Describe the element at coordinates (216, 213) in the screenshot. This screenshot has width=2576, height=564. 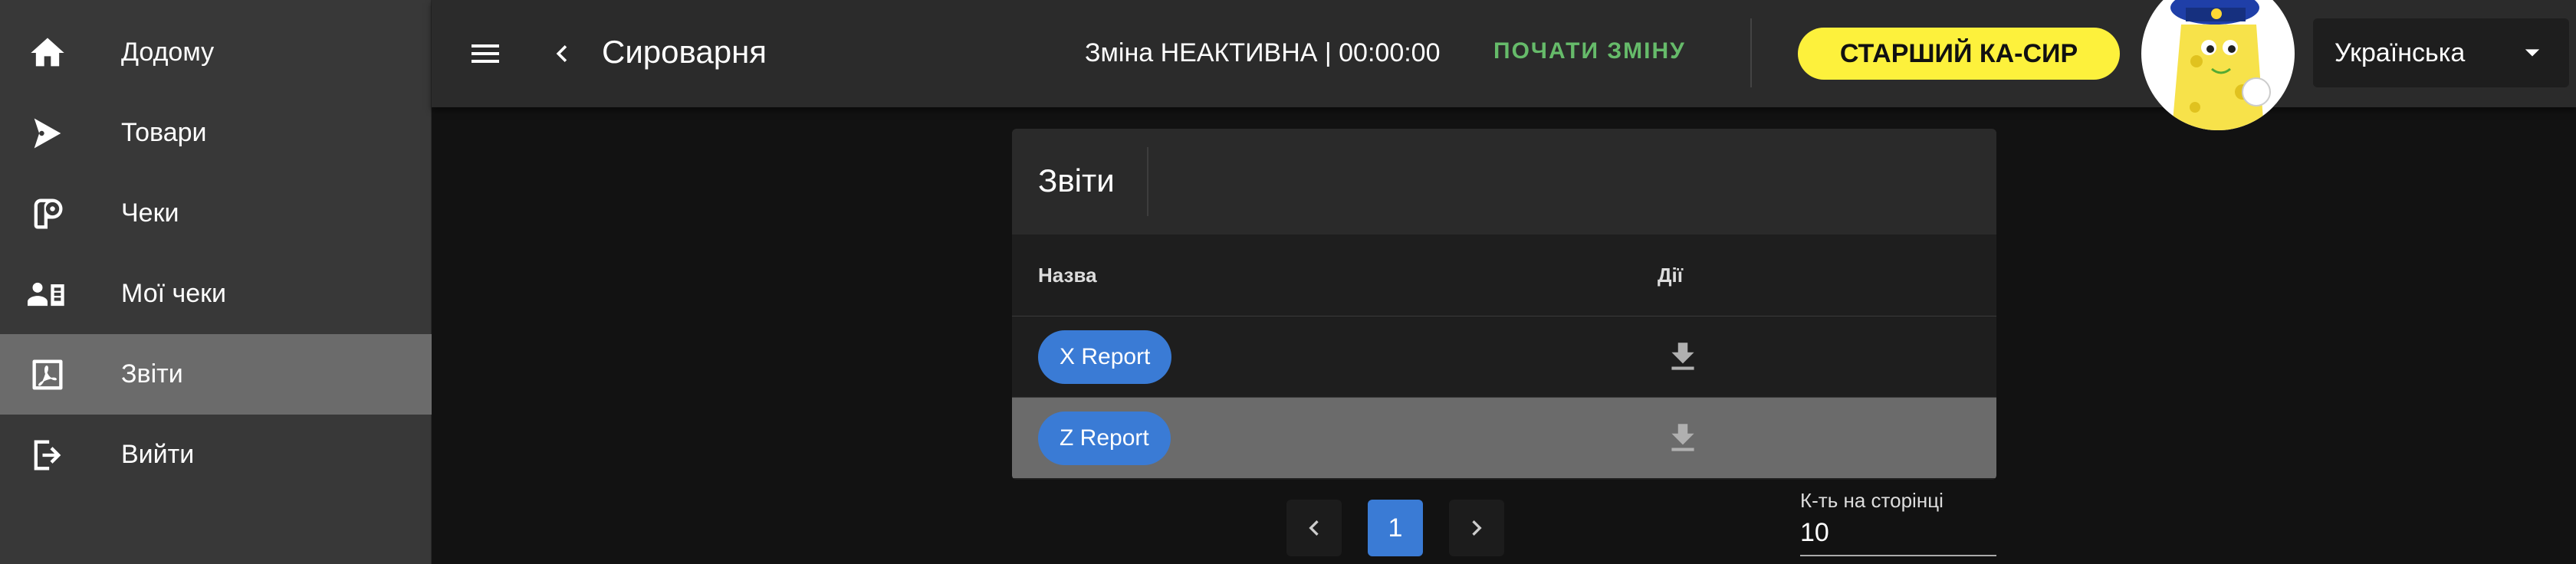
I see `sidebar-item-receipts: Чеки` at that location.